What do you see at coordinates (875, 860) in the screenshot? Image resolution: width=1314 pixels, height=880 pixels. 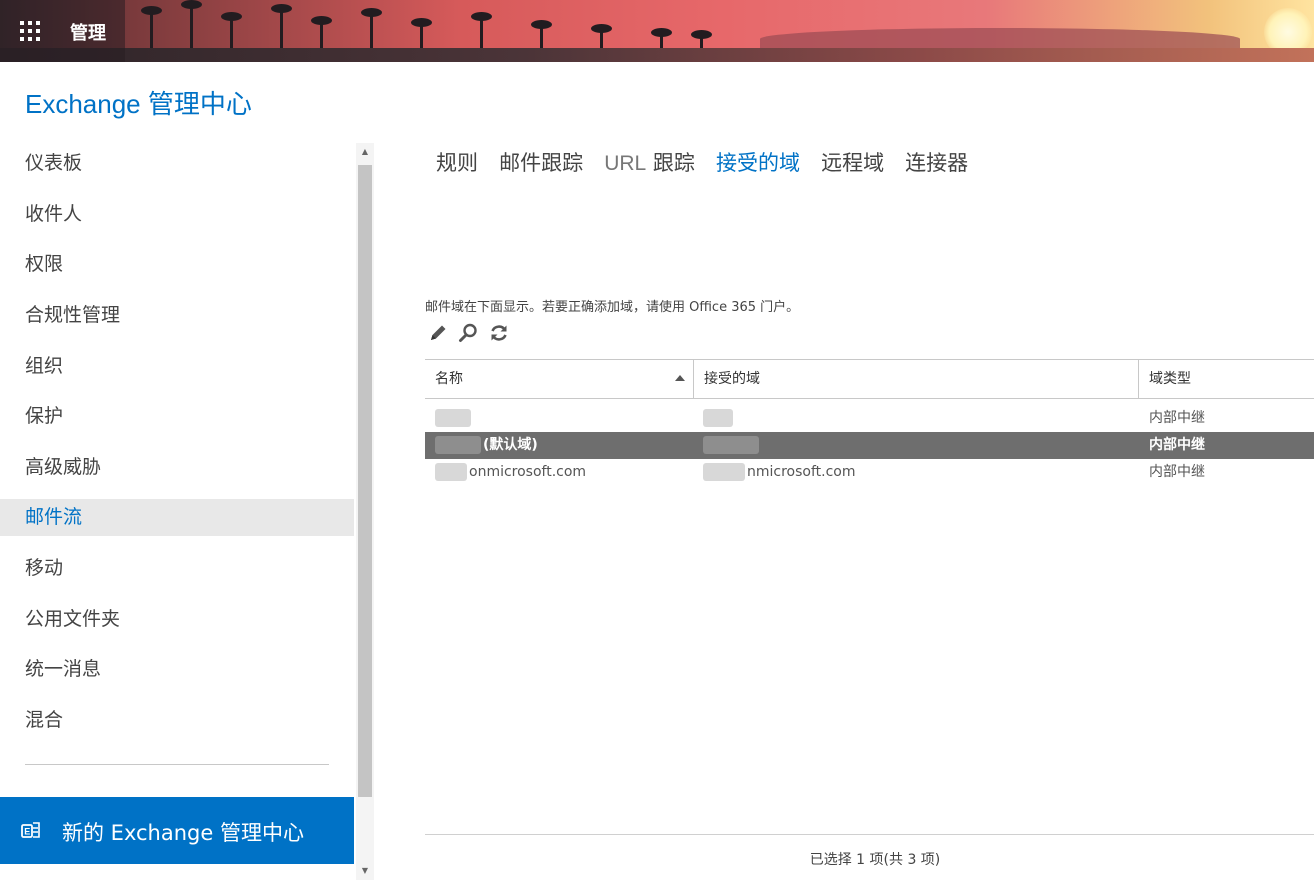 I see `selection-status: 已选择 1 项(共 3 项)` at bounding box center [875, 860].